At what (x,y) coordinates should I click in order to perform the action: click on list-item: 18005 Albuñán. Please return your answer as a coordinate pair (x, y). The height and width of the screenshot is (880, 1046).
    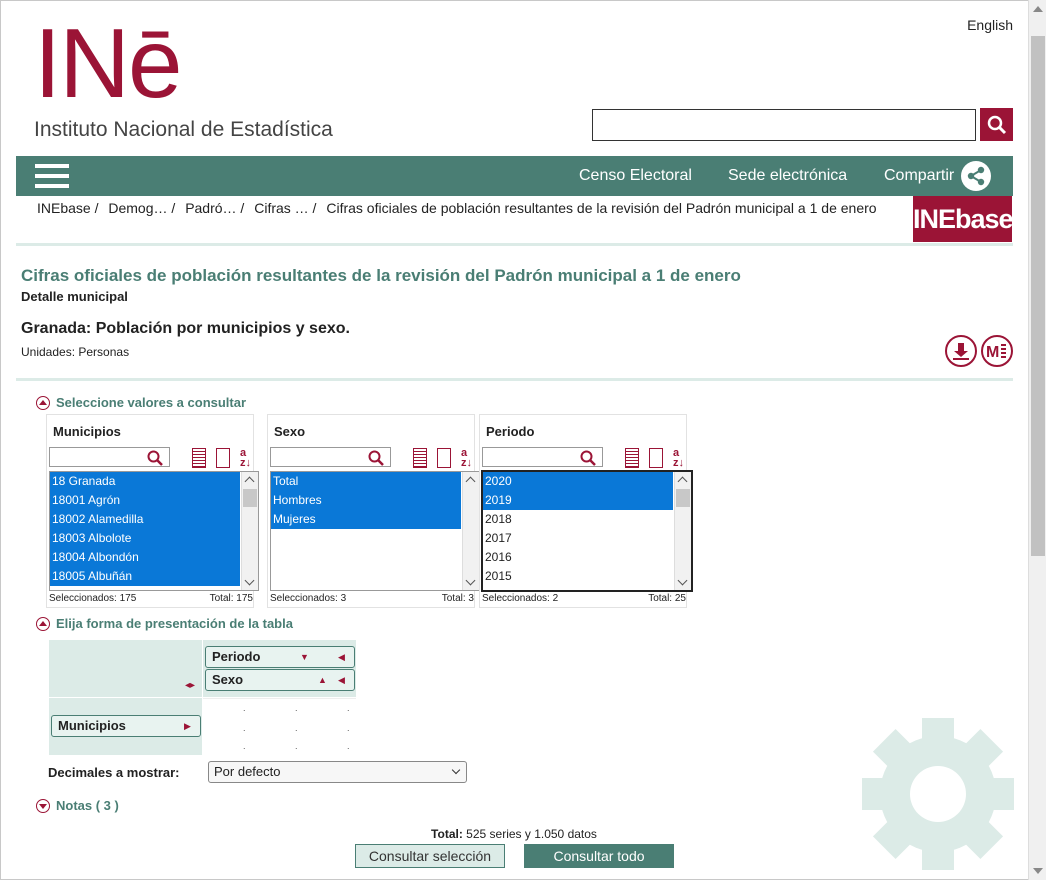
    Looking at the image, I should click on (145, 576).